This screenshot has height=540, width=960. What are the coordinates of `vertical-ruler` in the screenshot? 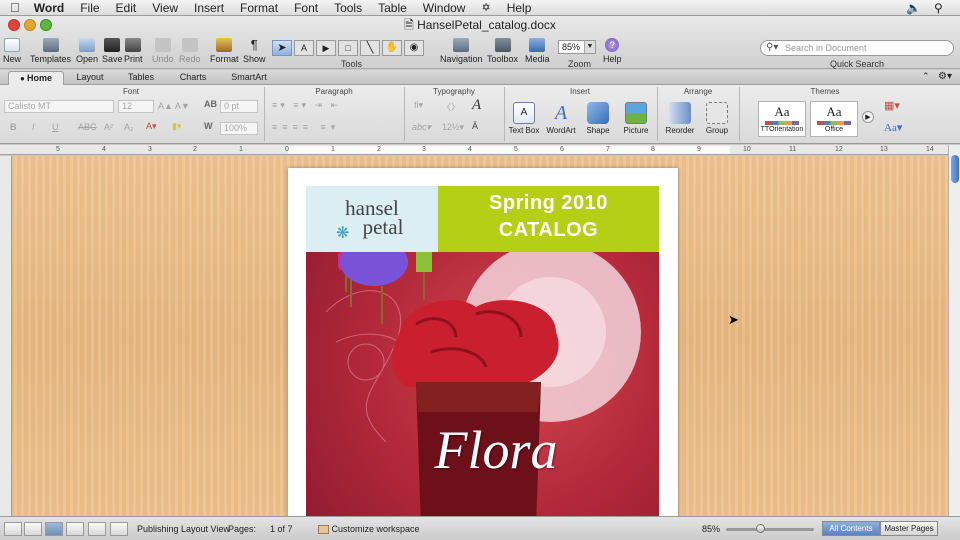 It's located at (6, 336).